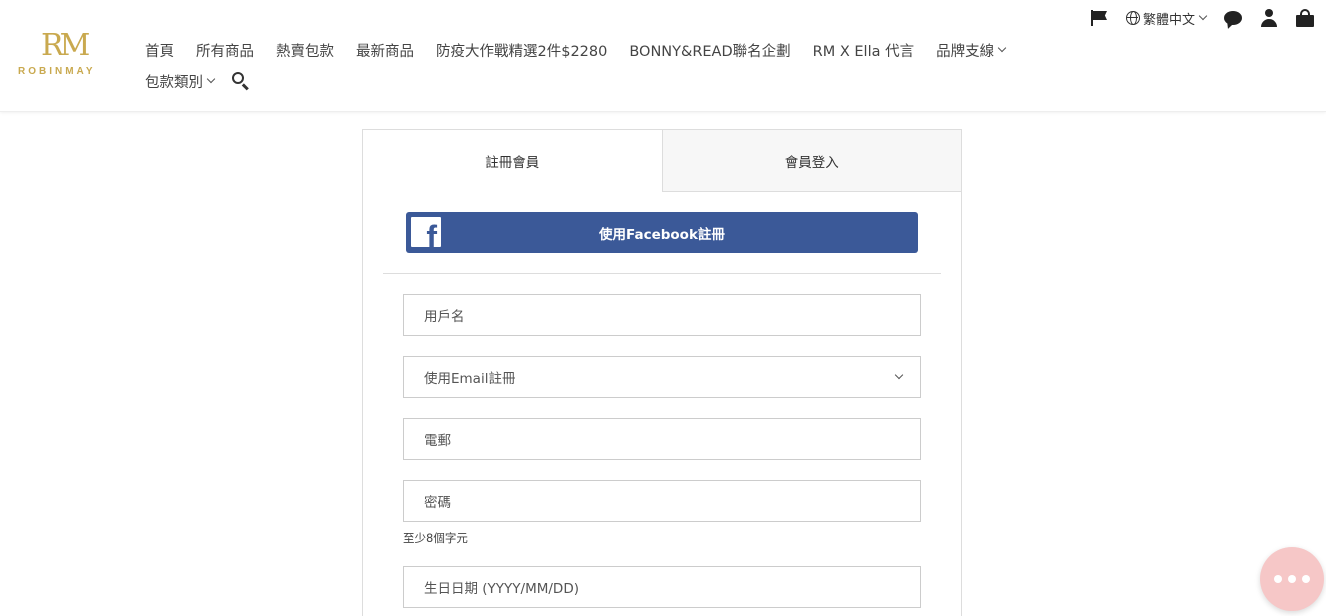 The image size is (1326, 616). What do you see at coordinates (709, 50) in the screenshot?
I see `nav-item-collab: BONNY&READ聯名企劃` at bounding box center [709, 50].